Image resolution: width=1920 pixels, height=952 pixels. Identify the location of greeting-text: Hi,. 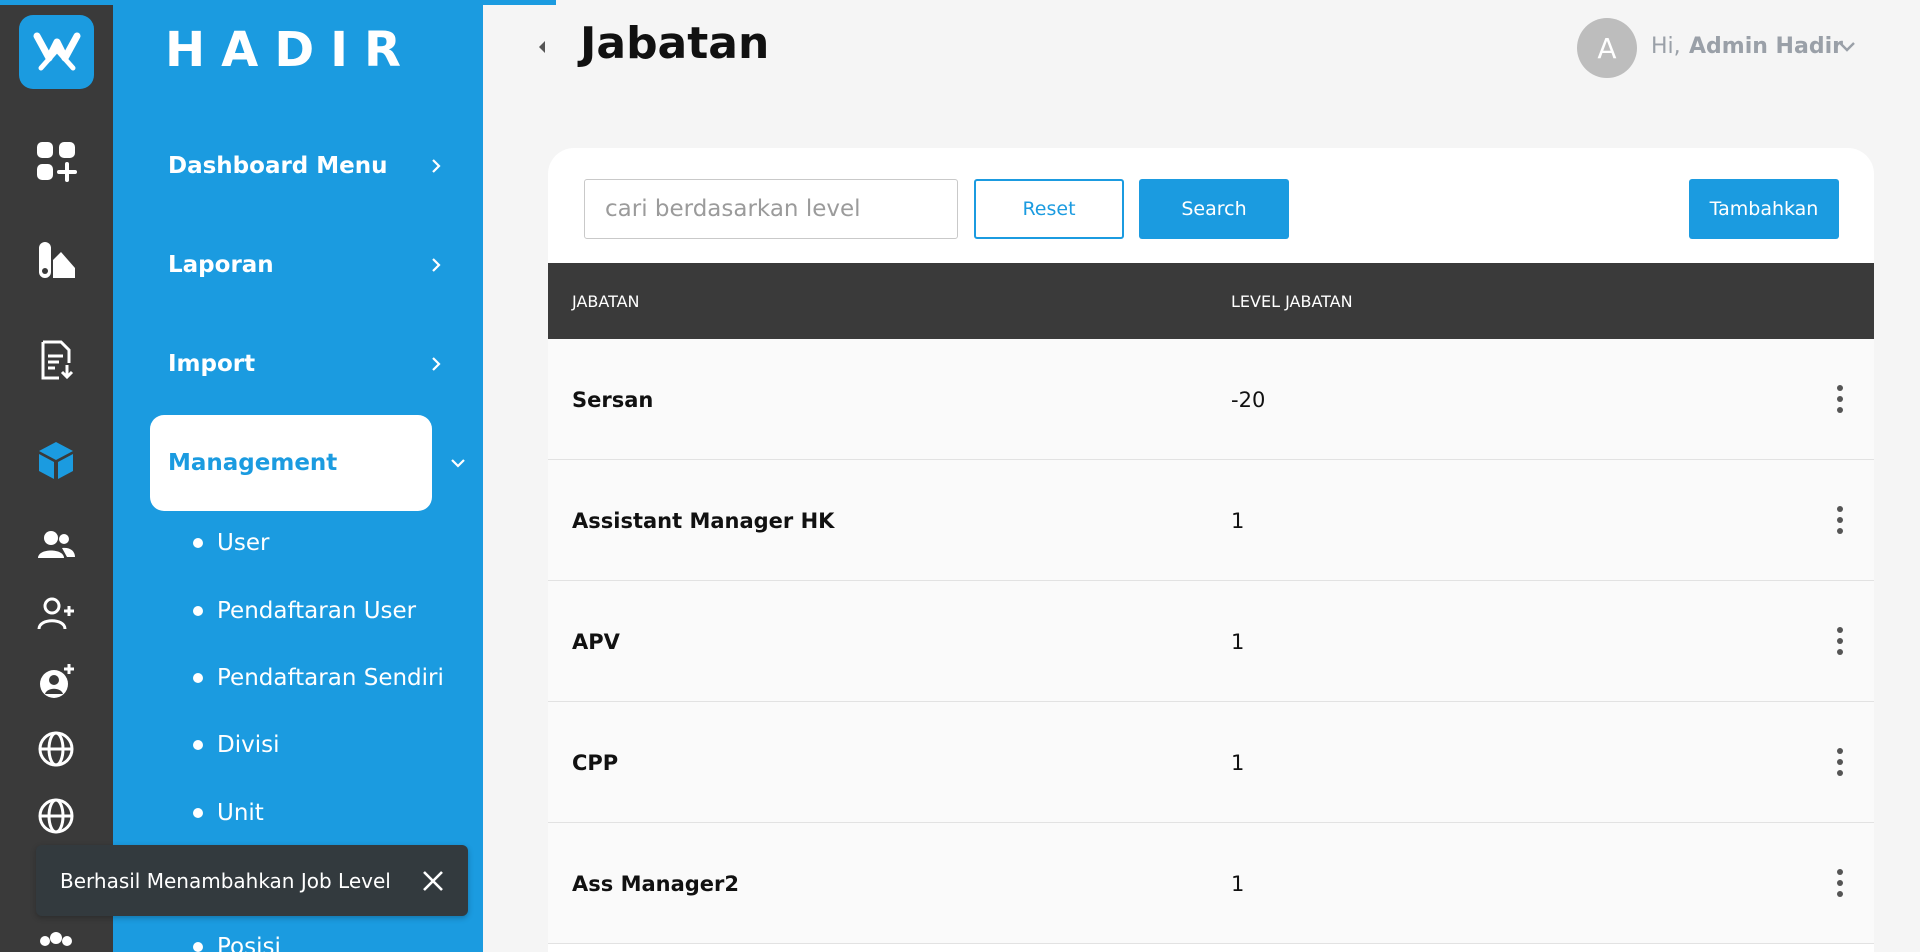
(1666, 46).